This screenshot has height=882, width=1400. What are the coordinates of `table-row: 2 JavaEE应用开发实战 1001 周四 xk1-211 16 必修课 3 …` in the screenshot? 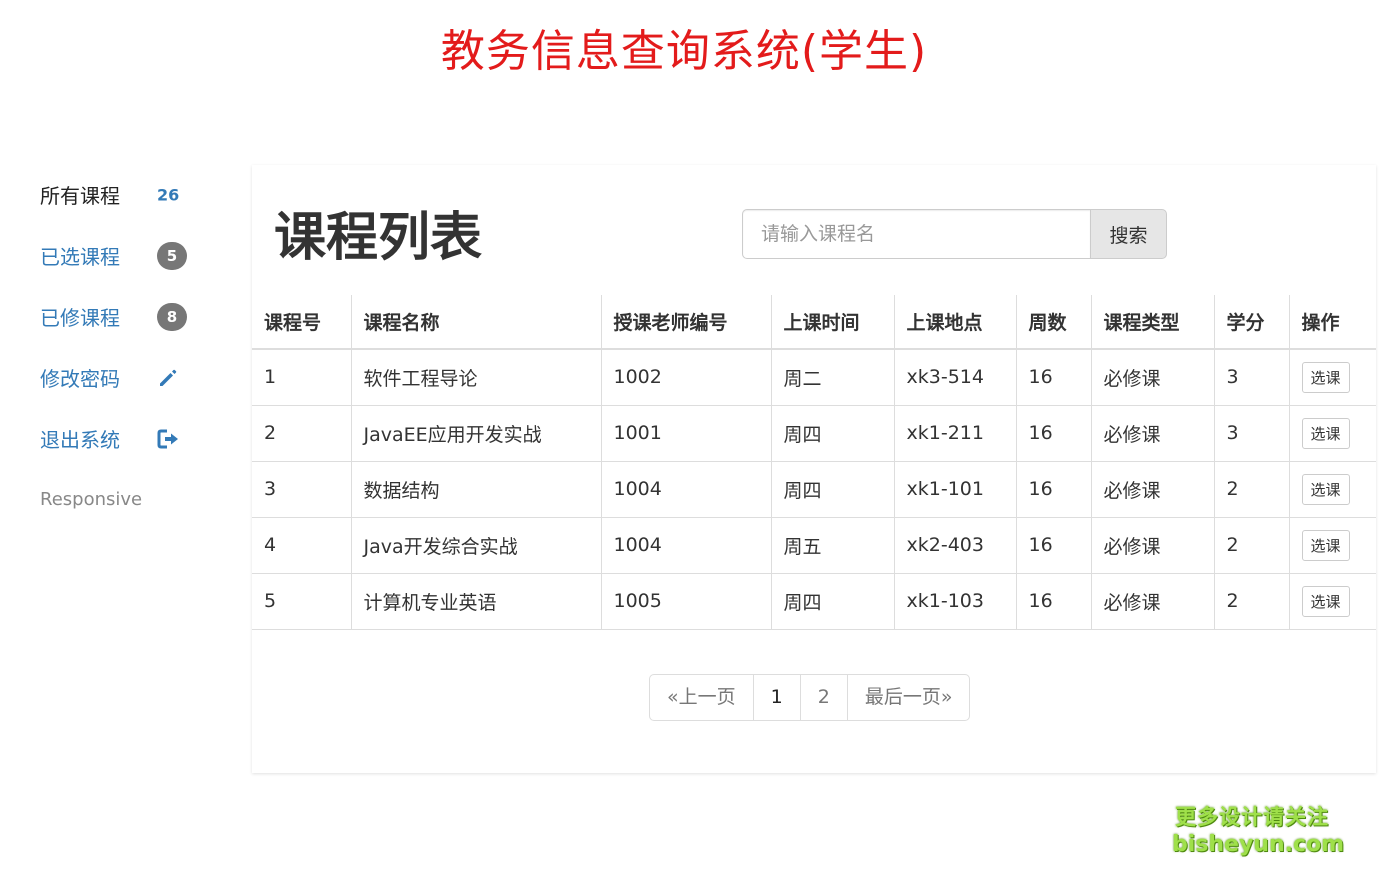 It's located at (814, 432).